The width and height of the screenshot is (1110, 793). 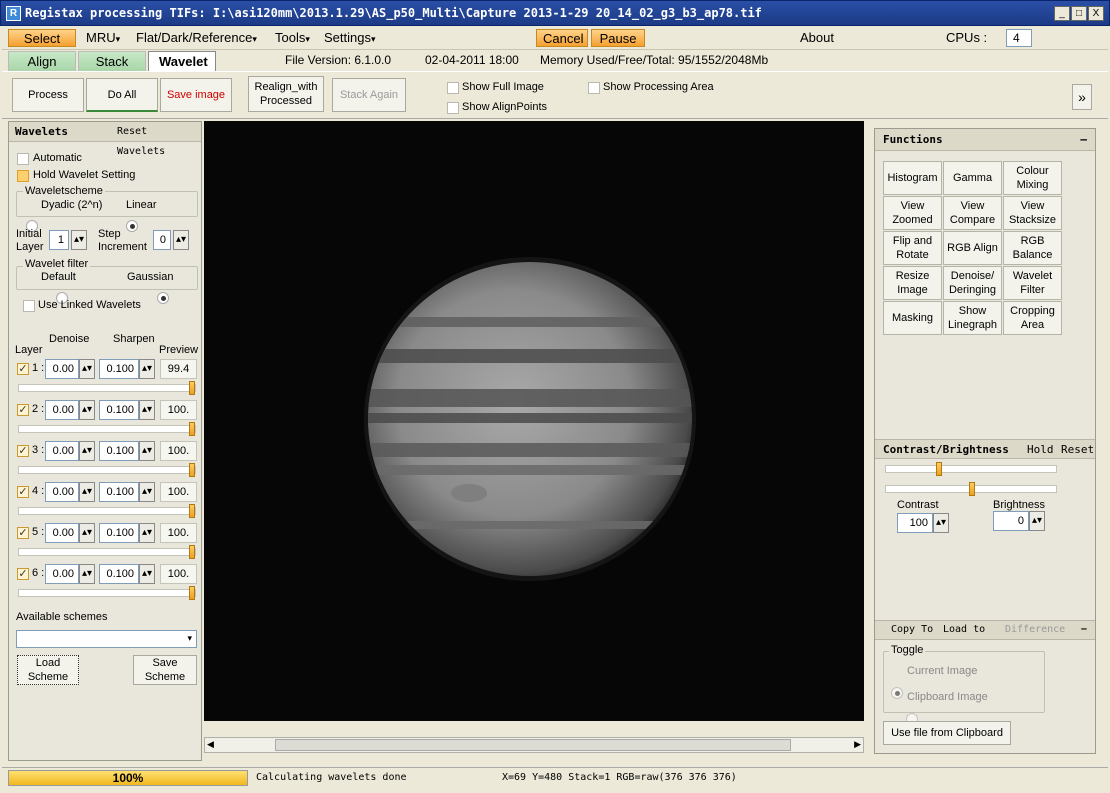 I want to click on maximize-button: □, so click(x=1079, y=13).